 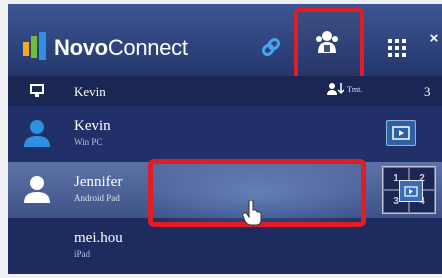 What do you see at coordinates (82, 254) in the screenshot?
I see `device-name: iPad` at bounding box center [82, 254].